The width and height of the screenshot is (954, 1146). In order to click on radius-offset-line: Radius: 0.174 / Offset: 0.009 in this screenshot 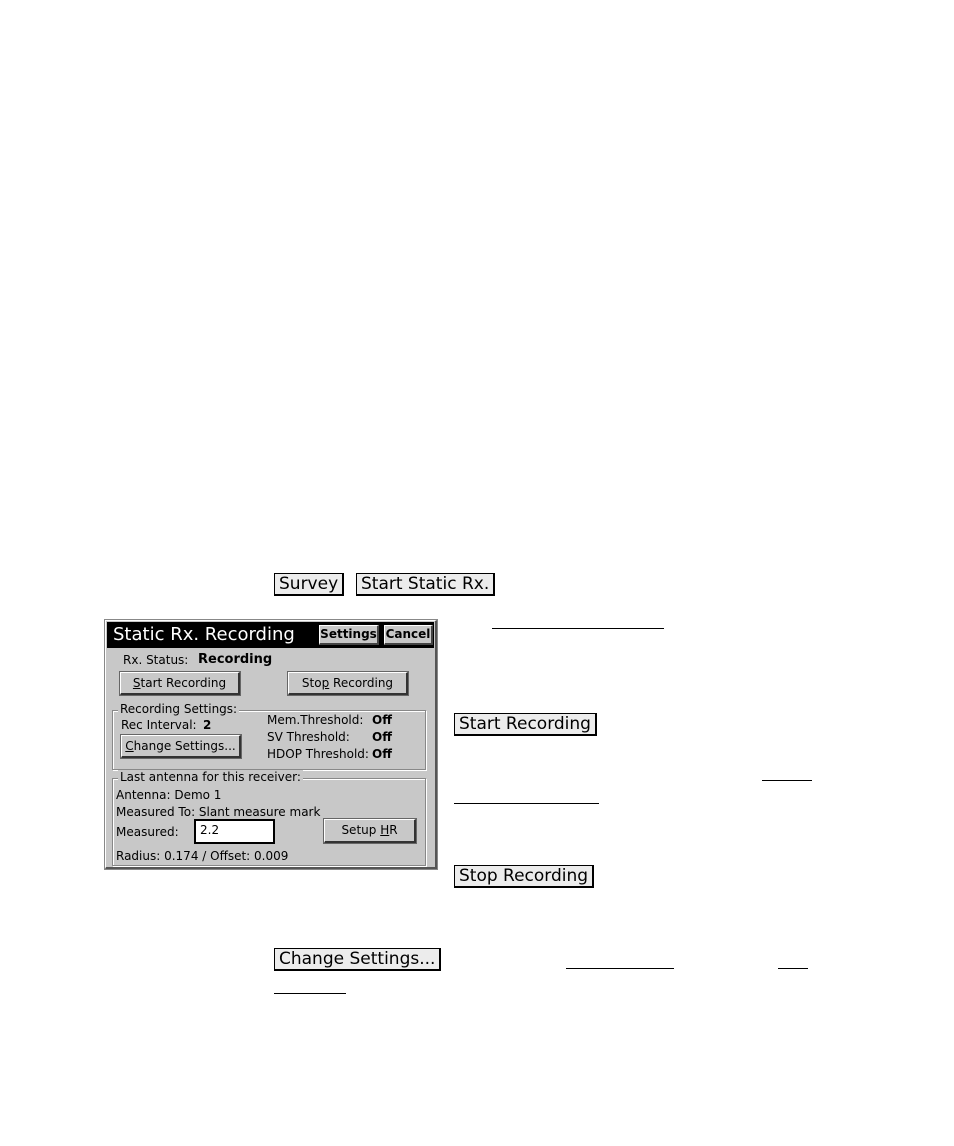, I will do `click(202, 856)`.